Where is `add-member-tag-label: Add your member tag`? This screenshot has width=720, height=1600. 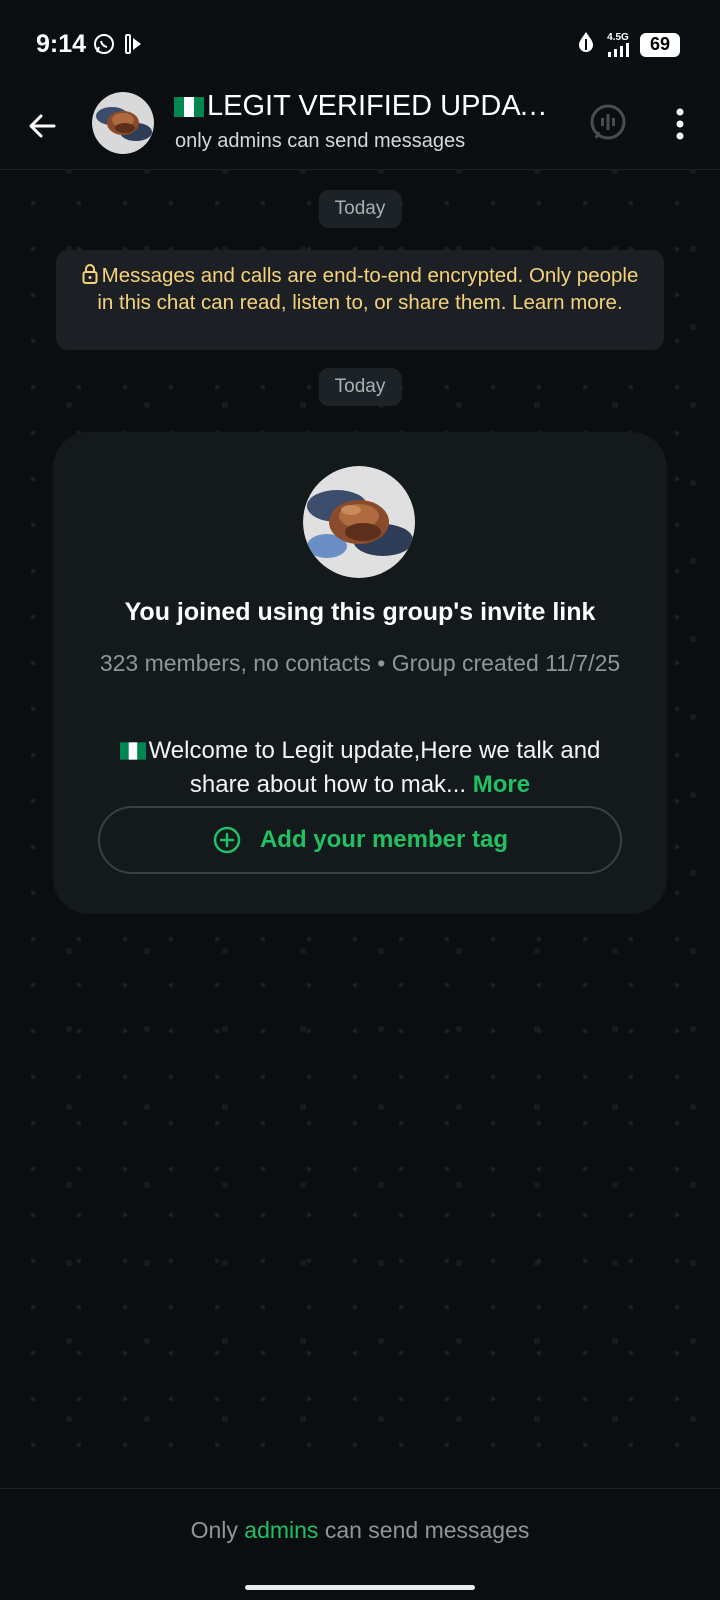 add-member-tag-label: Add your member tag is located at coordinates (384, 839).